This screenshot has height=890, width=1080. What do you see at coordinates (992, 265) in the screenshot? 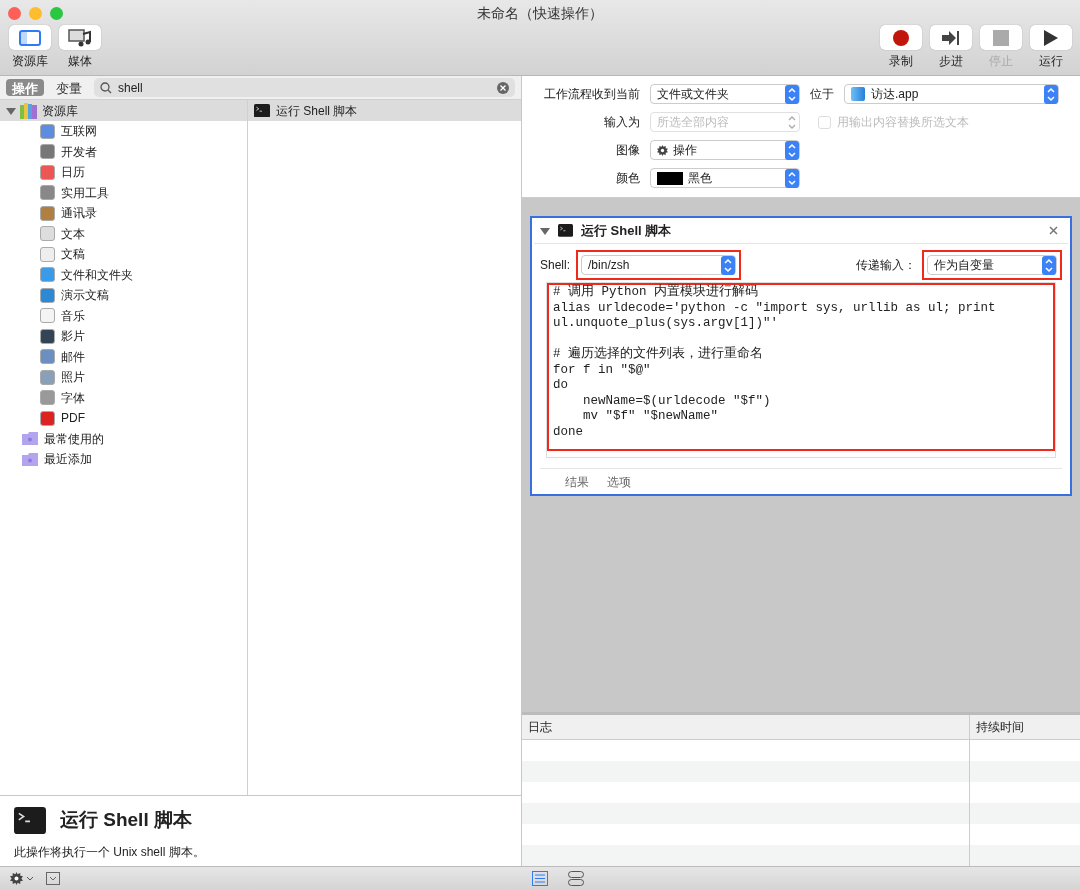
I see `dropdown: 作为自变量` at bounding box center [992, 265].